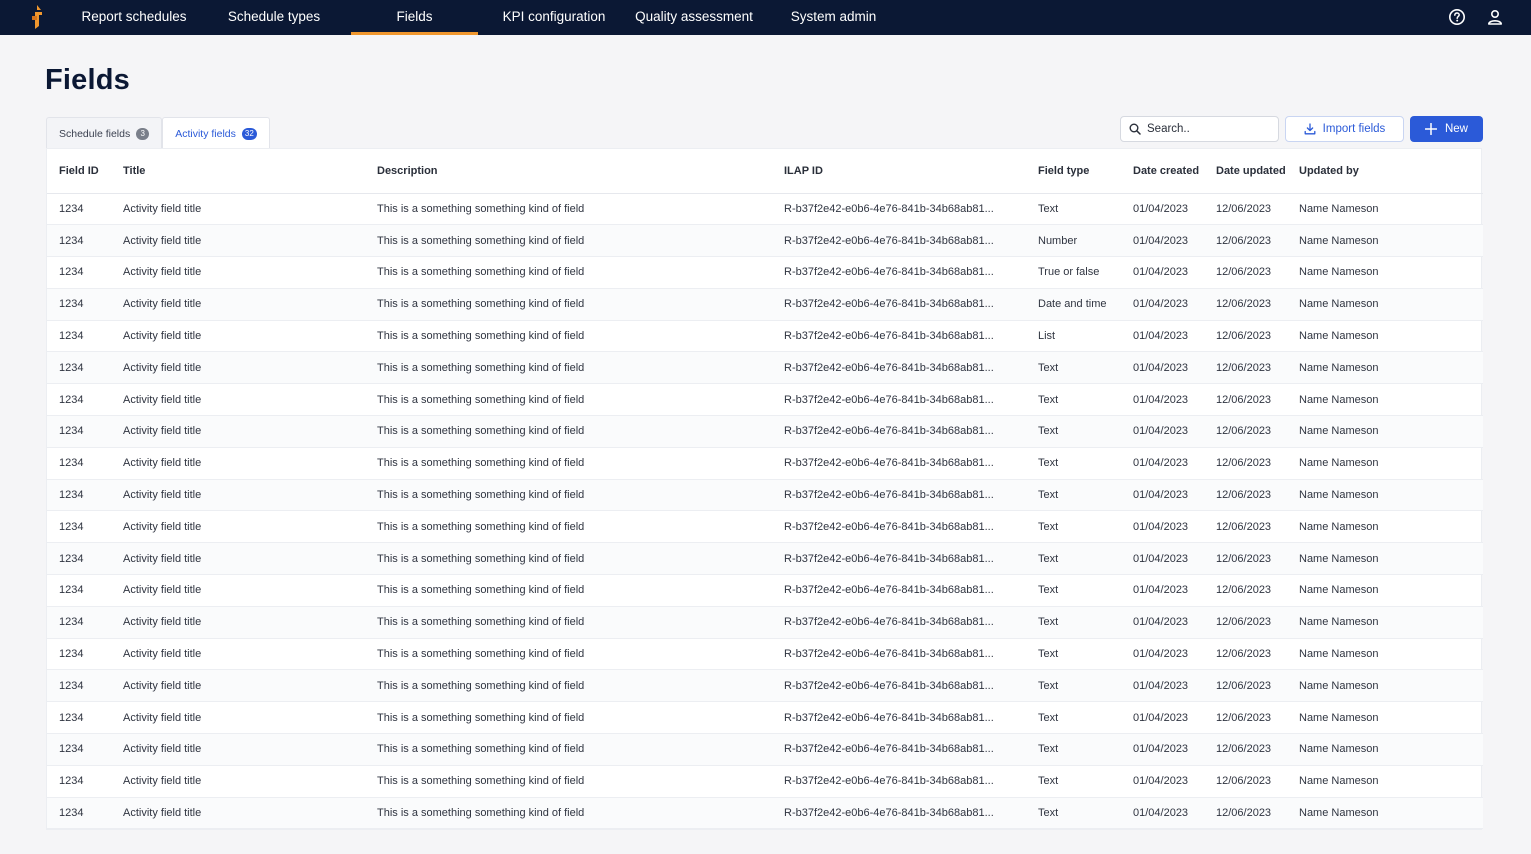 The image size is (1531, 854). What do you see at coordinates (1446, 129) in the screenshot?
I see `new-field-button: New` at bounding box center [1446, 129].